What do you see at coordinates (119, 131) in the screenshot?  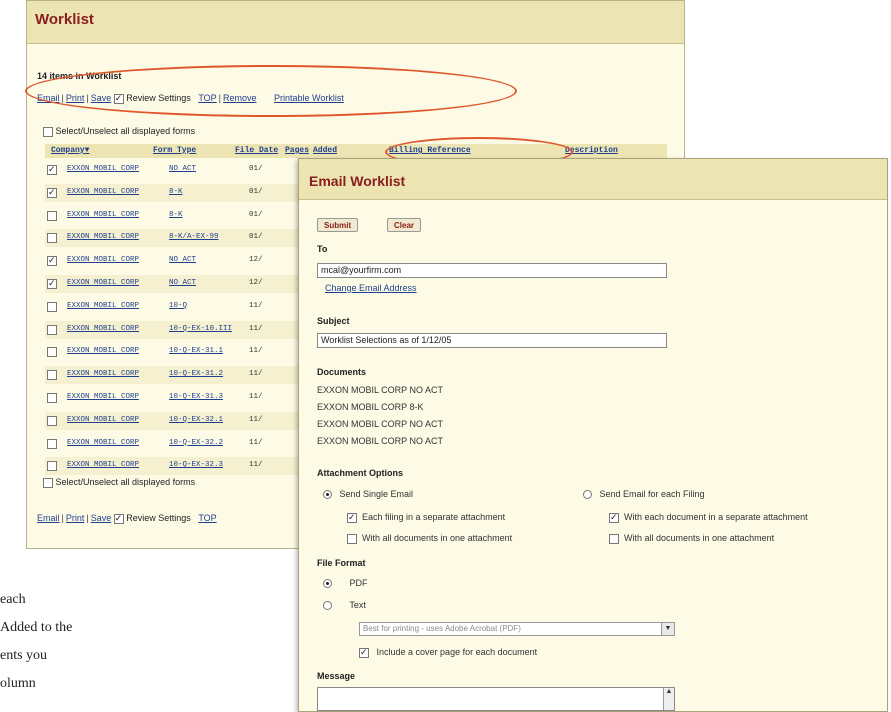 I see `select-all-top: Select/Unselect all displayed forms` at bounding box center [119, 131].